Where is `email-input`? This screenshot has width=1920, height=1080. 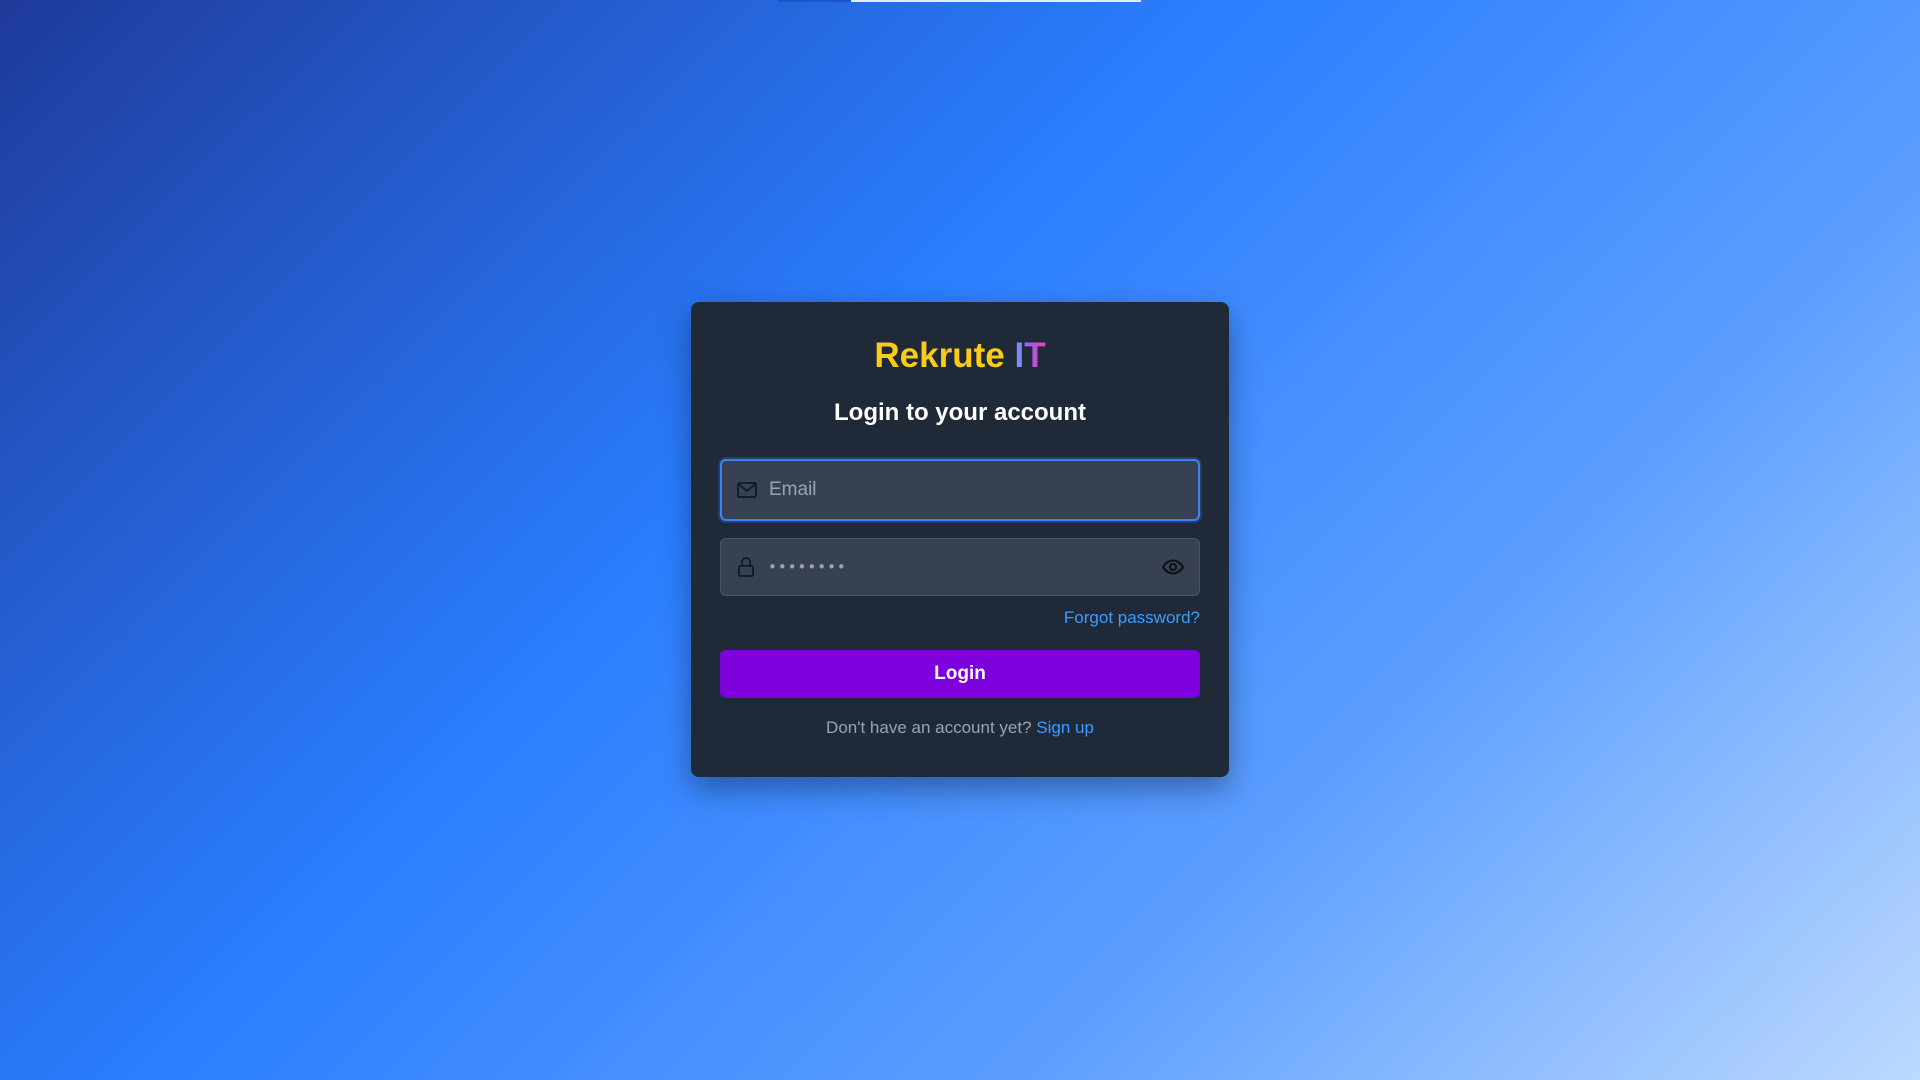
email-input is located at coordinates (983, 490).